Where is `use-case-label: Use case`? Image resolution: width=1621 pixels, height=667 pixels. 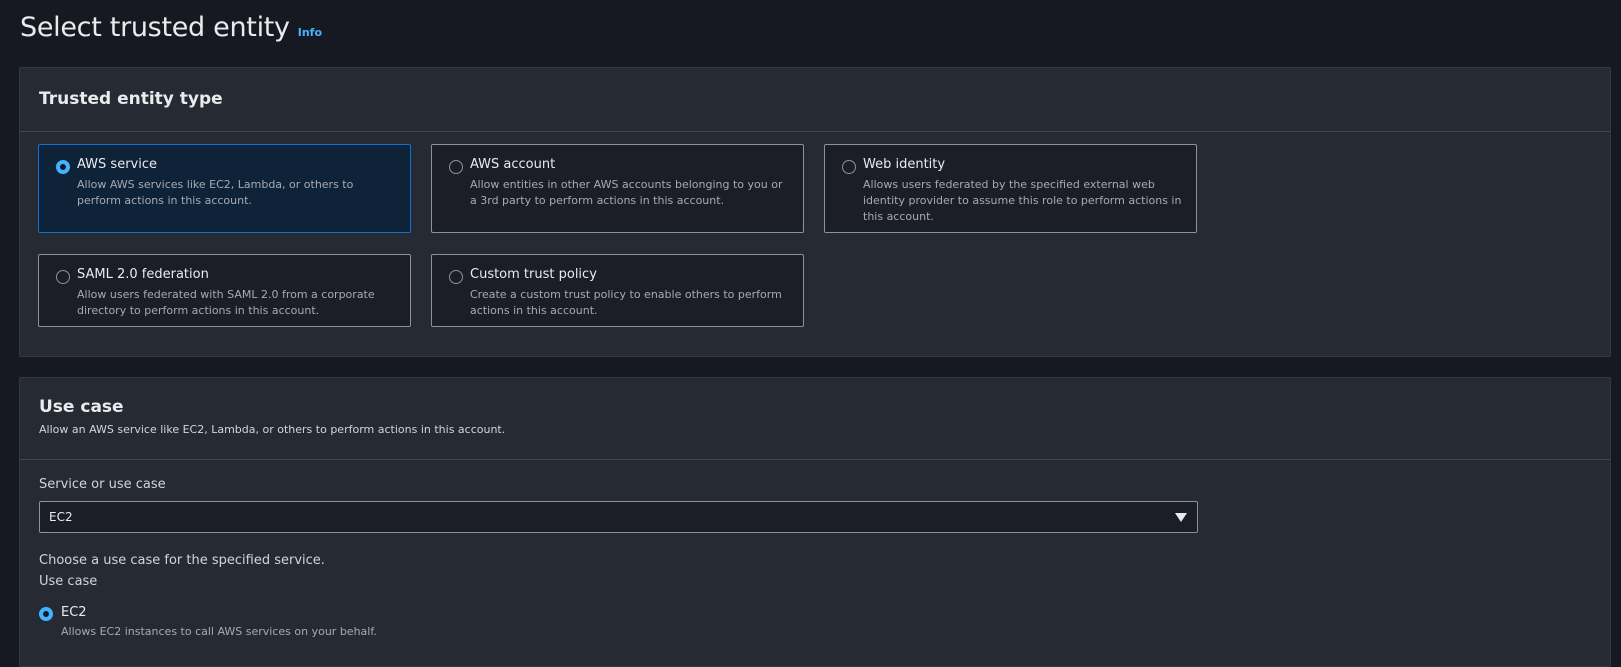 use-case-label: Use case is located at coordinates (68, 581).